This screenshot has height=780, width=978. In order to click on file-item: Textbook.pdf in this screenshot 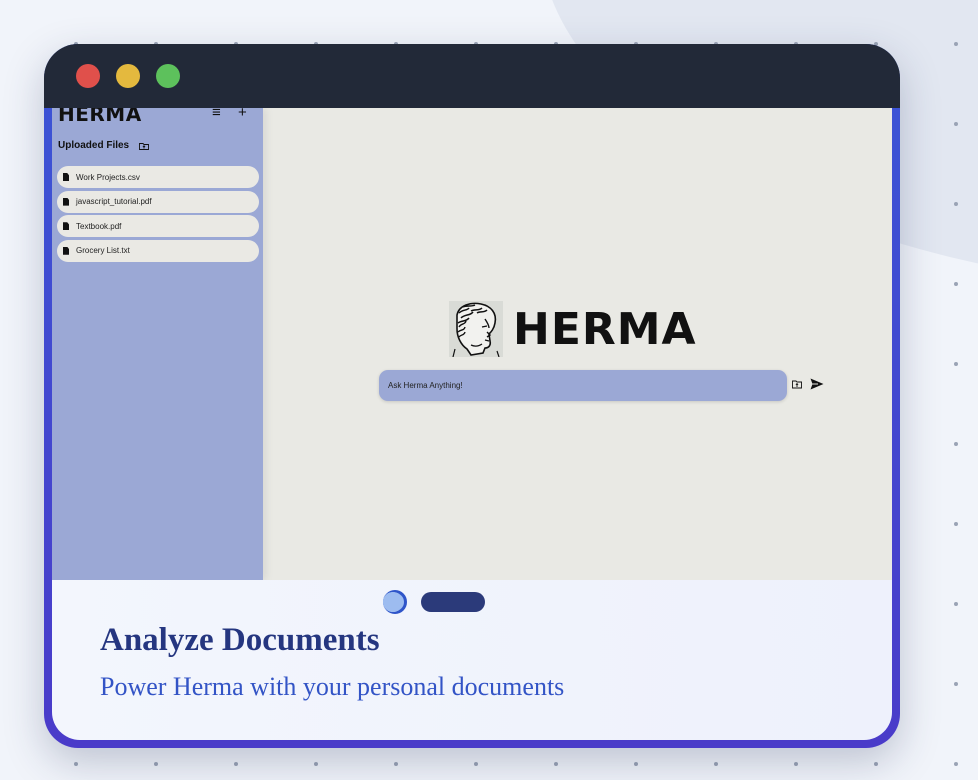, I will do `click(158, 226)`.